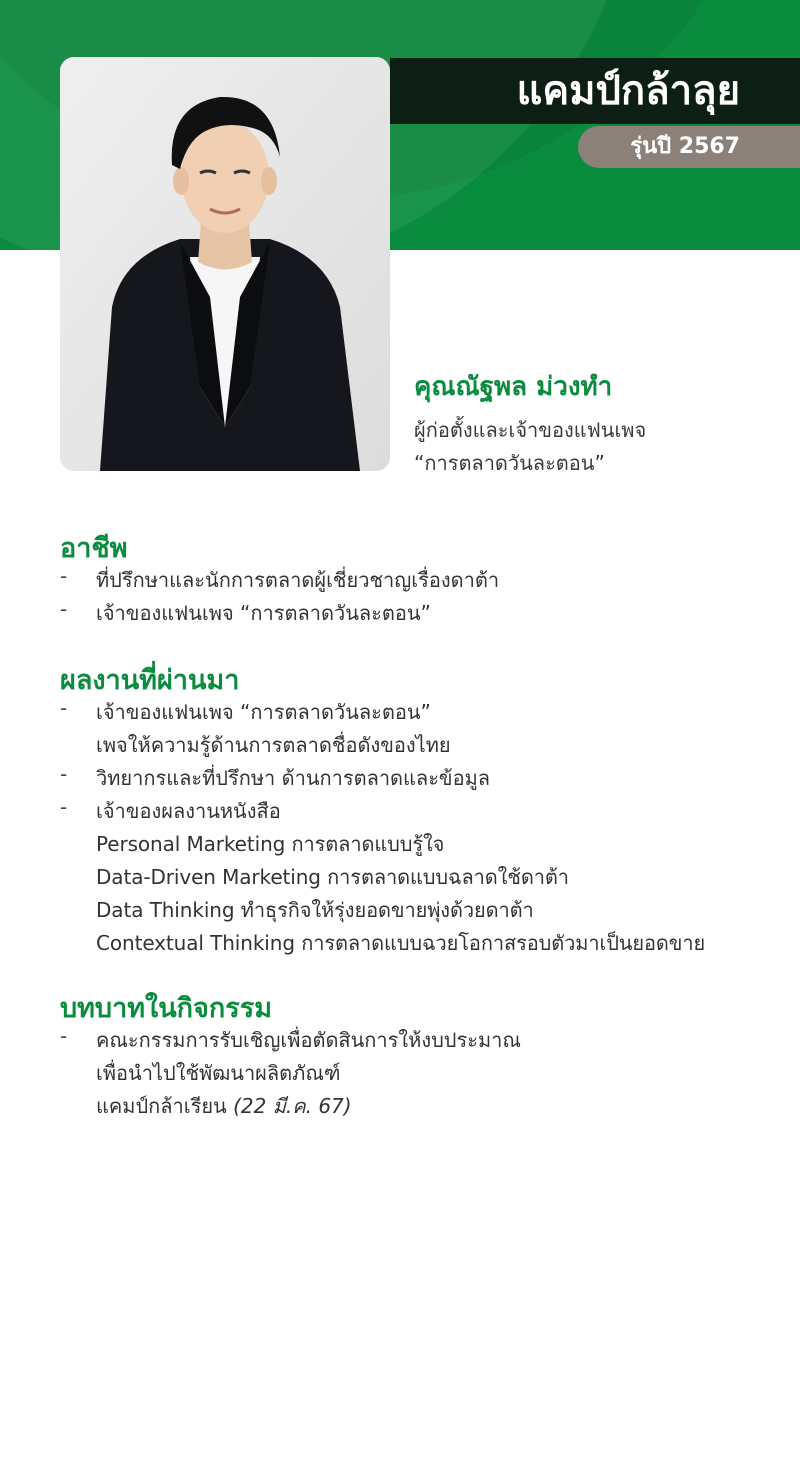 This screenshot has height=1460, width=800. I want to click on list-item-text: เพื่อนำไปใช้พัฒนาผลิตภัณฑ์, so click(218, 1073).